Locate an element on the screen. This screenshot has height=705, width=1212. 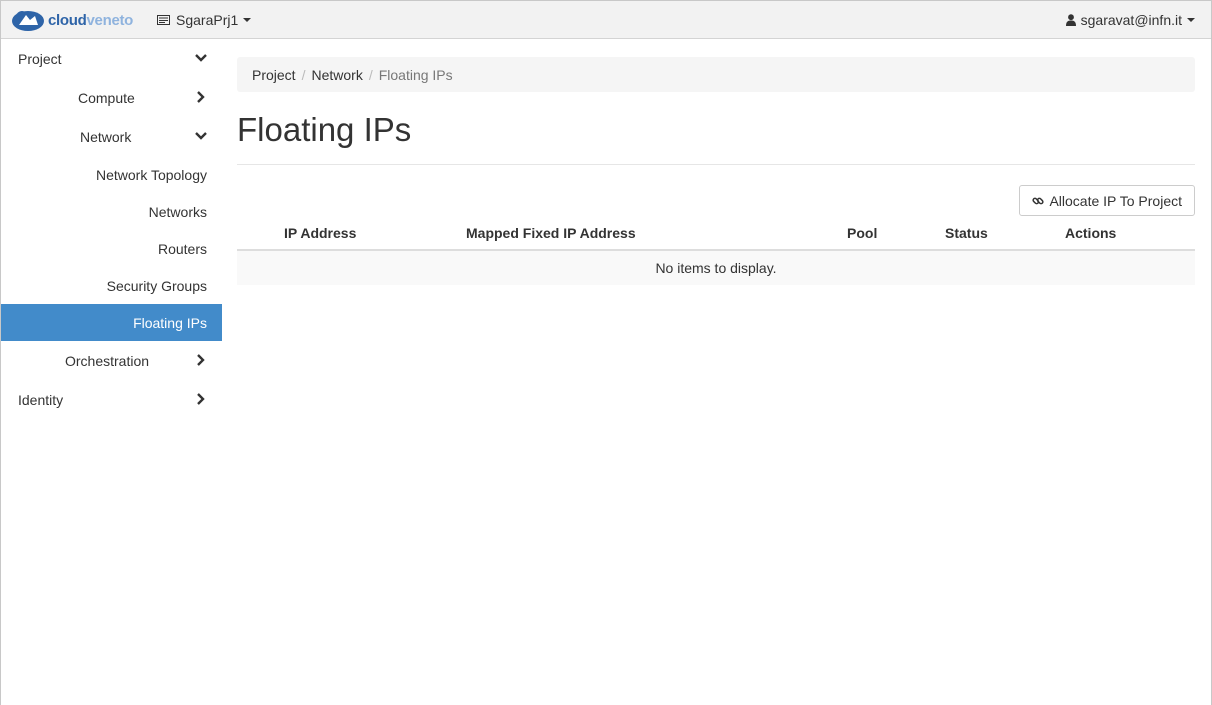
sidebar-item-label: Identity is located at coordinates (41, 399).